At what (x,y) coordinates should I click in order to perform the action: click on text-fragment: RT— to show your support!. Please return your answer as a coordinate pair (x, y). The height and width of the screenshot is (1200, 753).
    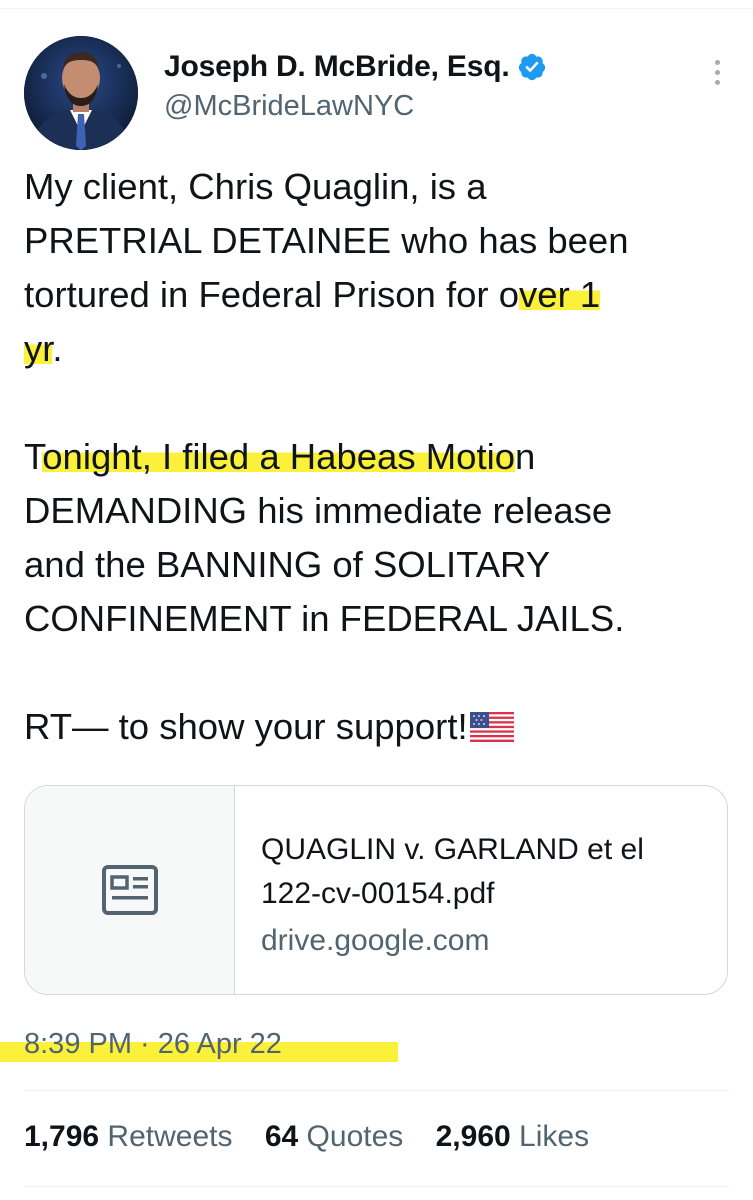
    Looking at the image, I should click on (246, 726).